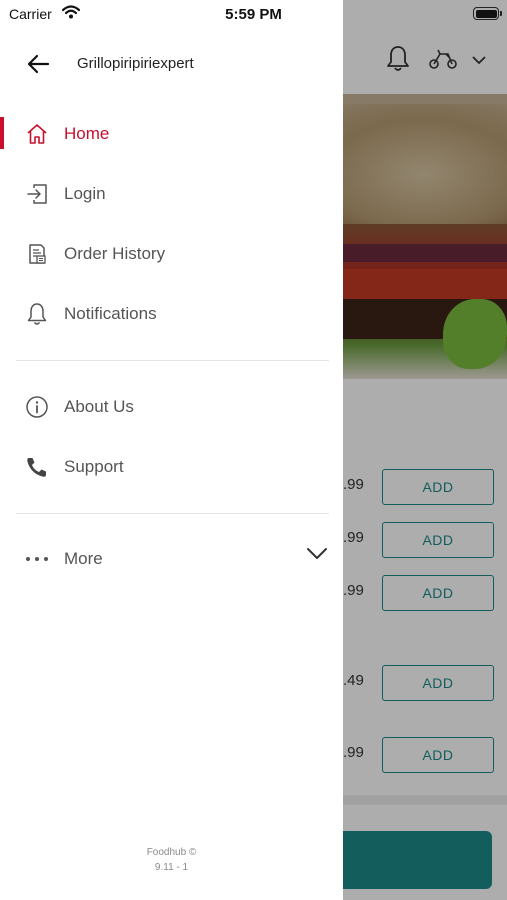  Describe the element at coordinates (99, 406) in the screenshot. I see `nav-label: About Us` at that location.